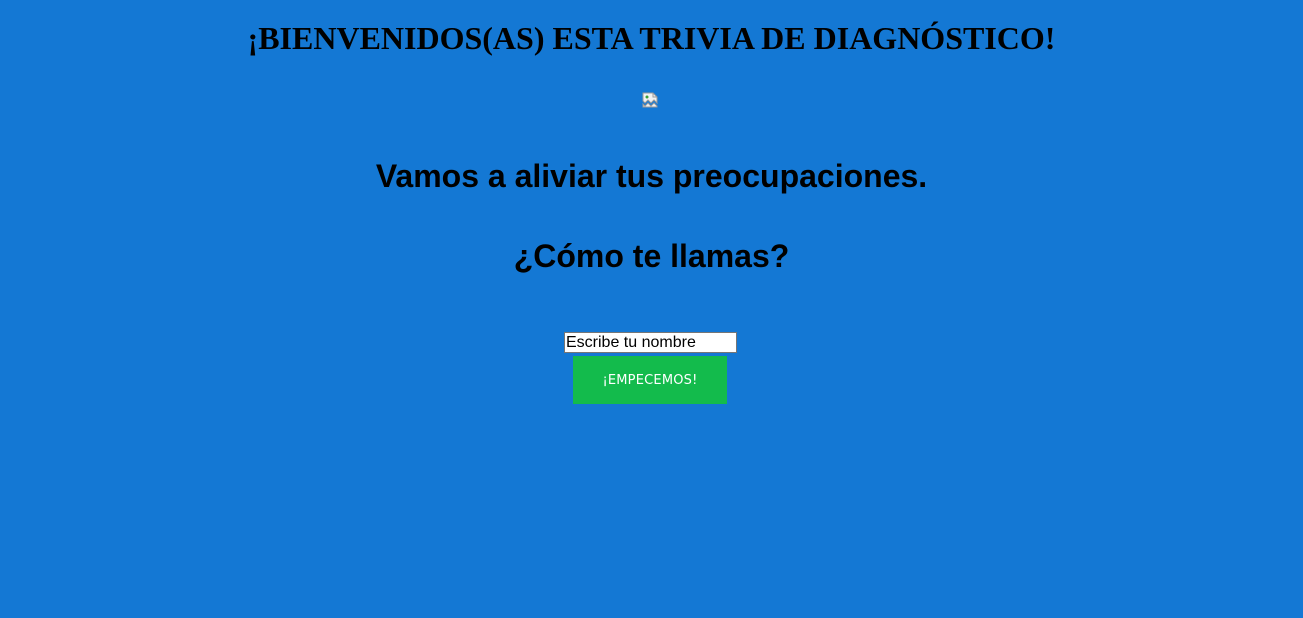 The image size is (1303, 618). I want to click on broken-image-icon, so click(650, 100).